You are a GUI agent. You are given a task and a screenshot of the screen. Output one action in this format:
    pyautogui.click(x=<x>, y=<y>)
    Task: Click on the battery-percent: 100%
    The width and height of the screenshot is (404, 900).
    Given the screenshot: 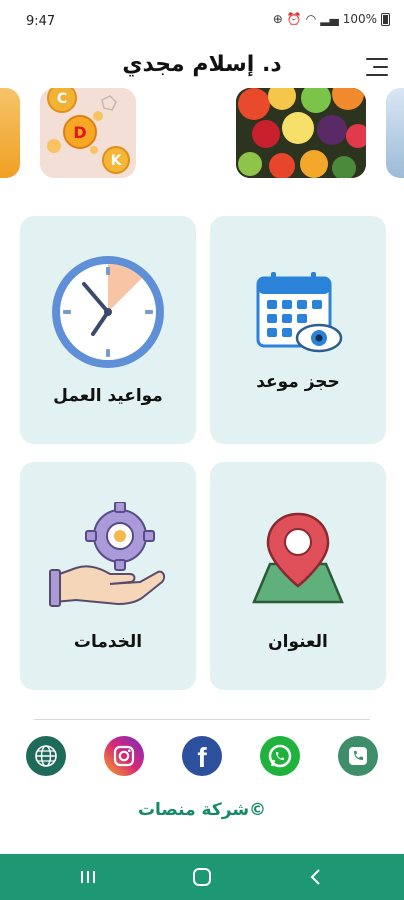 What is the action you would take?
    pyautogui.click(x=359, y=19)
    